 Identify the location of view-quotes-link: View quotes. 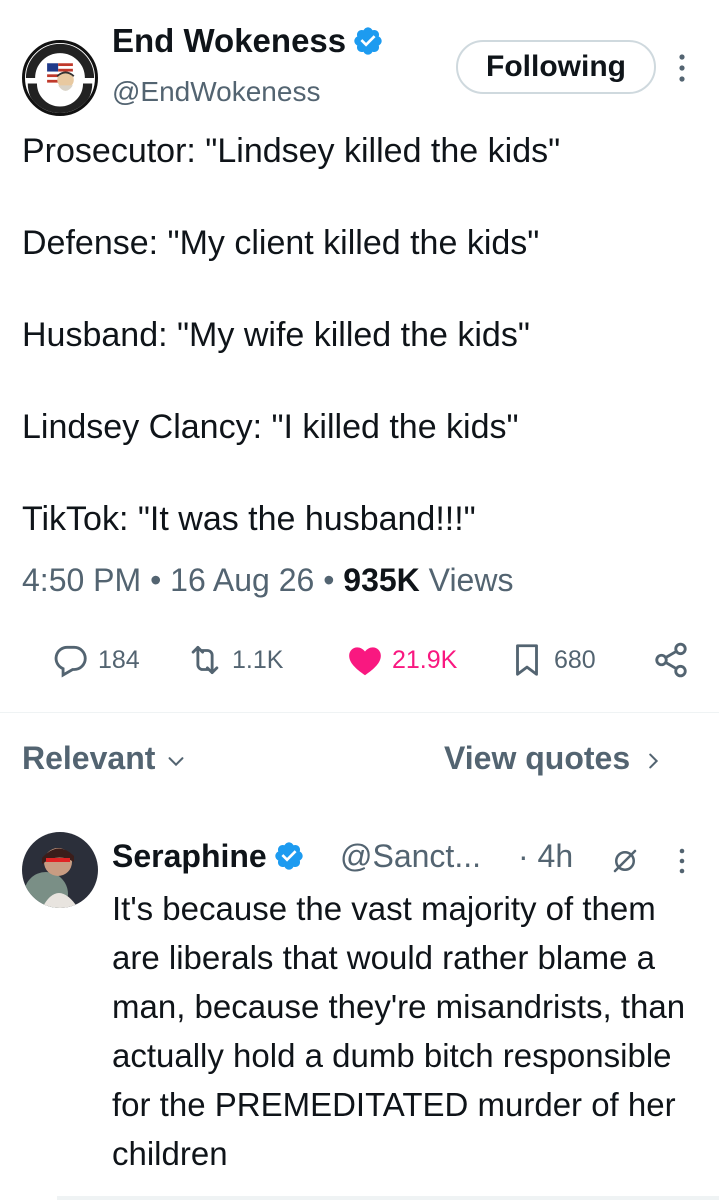
(554, 758).